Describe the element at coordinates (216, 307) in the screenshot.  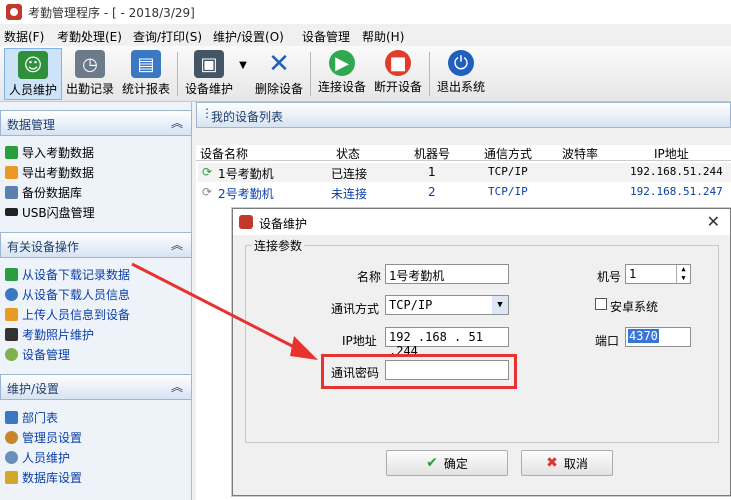
I see `arrow-line` at that location.